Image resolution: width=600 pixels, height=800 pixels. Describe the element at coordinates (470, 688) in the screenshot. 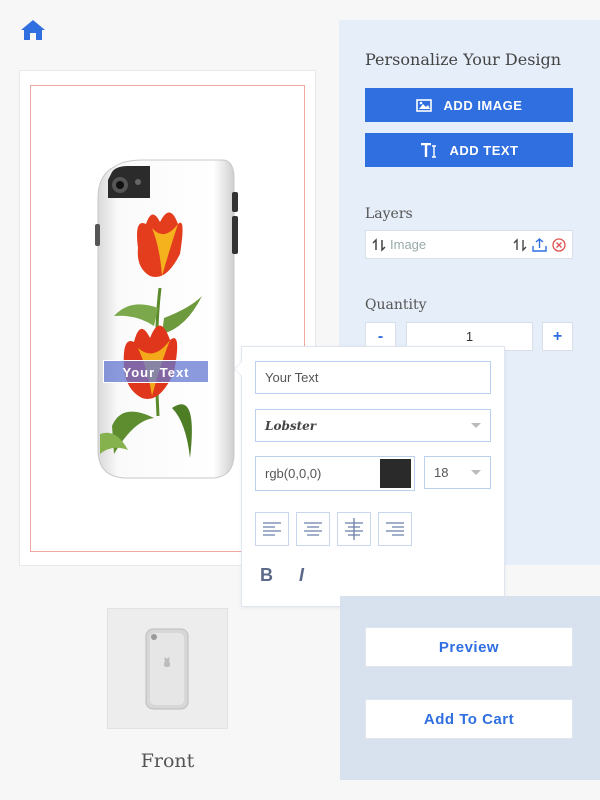

I see `actions-panel: Preview Add To Cart` at that location.